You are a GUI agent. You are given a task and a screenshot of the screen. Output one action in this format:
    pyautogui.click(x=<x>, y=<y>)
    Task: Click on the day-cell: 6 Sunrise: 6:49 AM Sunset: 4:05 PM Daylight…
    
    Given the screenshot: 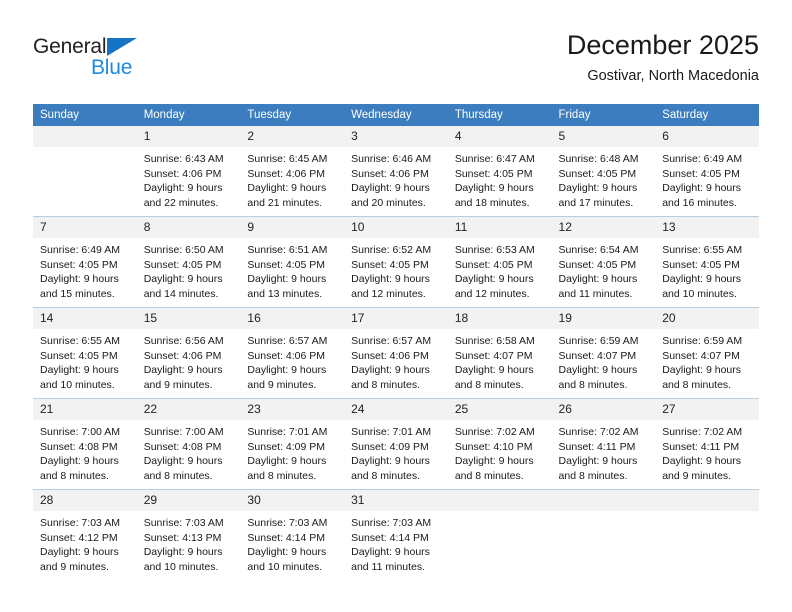 What is the action you would take?
    pyautogui.click(x=707, y=171)
    